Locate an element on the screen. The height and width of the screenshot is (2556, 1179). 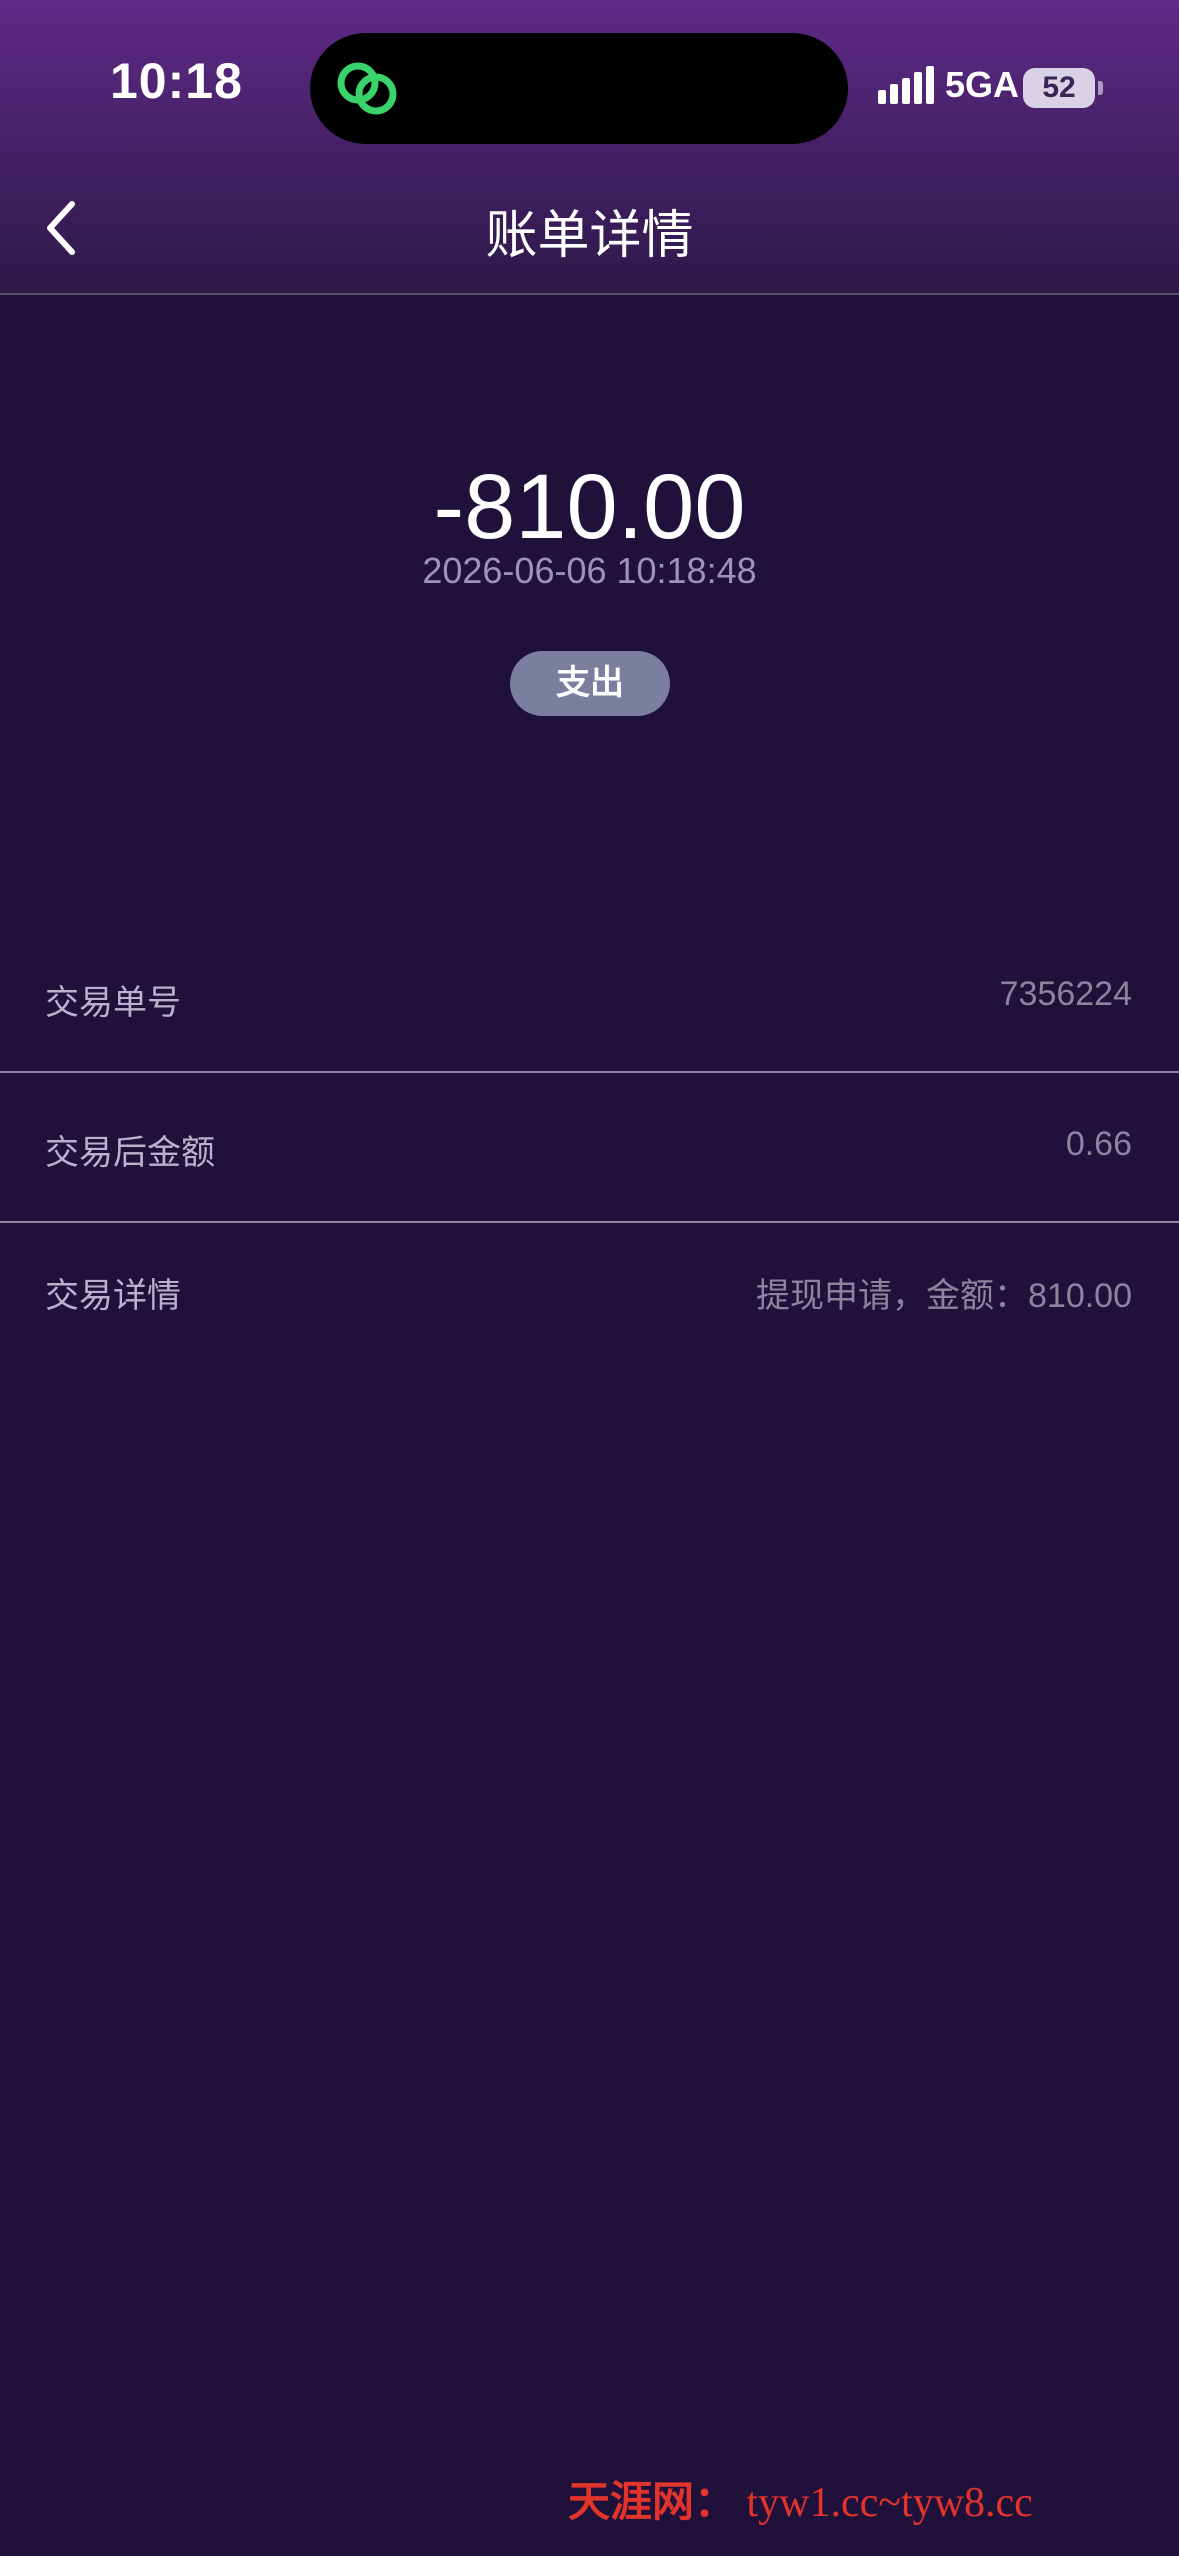
signal-icon is located at coordinates (906, 85).